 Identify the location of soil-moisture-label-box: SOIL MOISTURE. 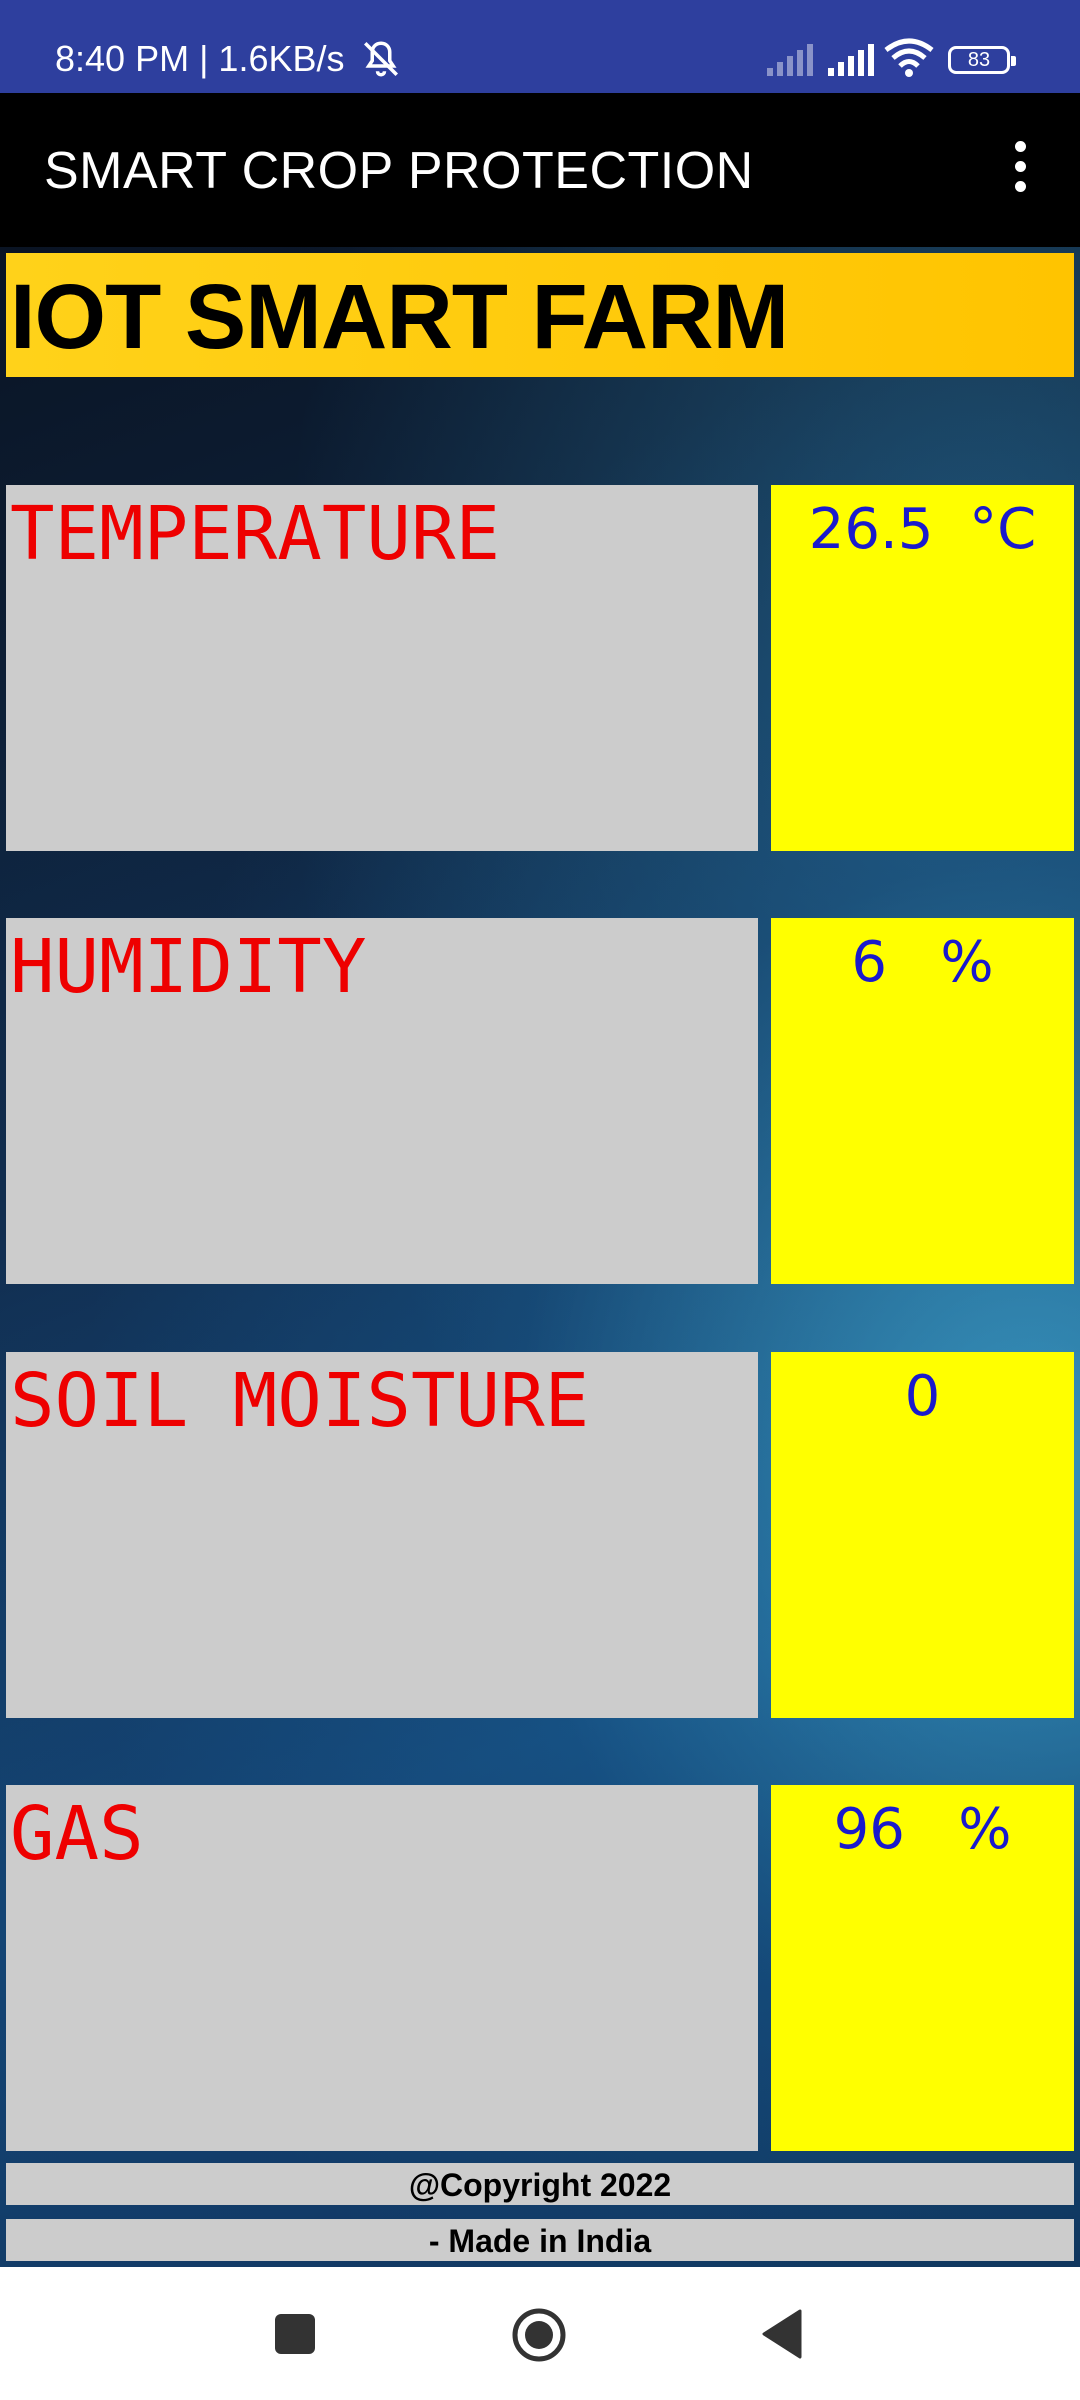
(382, 1535).